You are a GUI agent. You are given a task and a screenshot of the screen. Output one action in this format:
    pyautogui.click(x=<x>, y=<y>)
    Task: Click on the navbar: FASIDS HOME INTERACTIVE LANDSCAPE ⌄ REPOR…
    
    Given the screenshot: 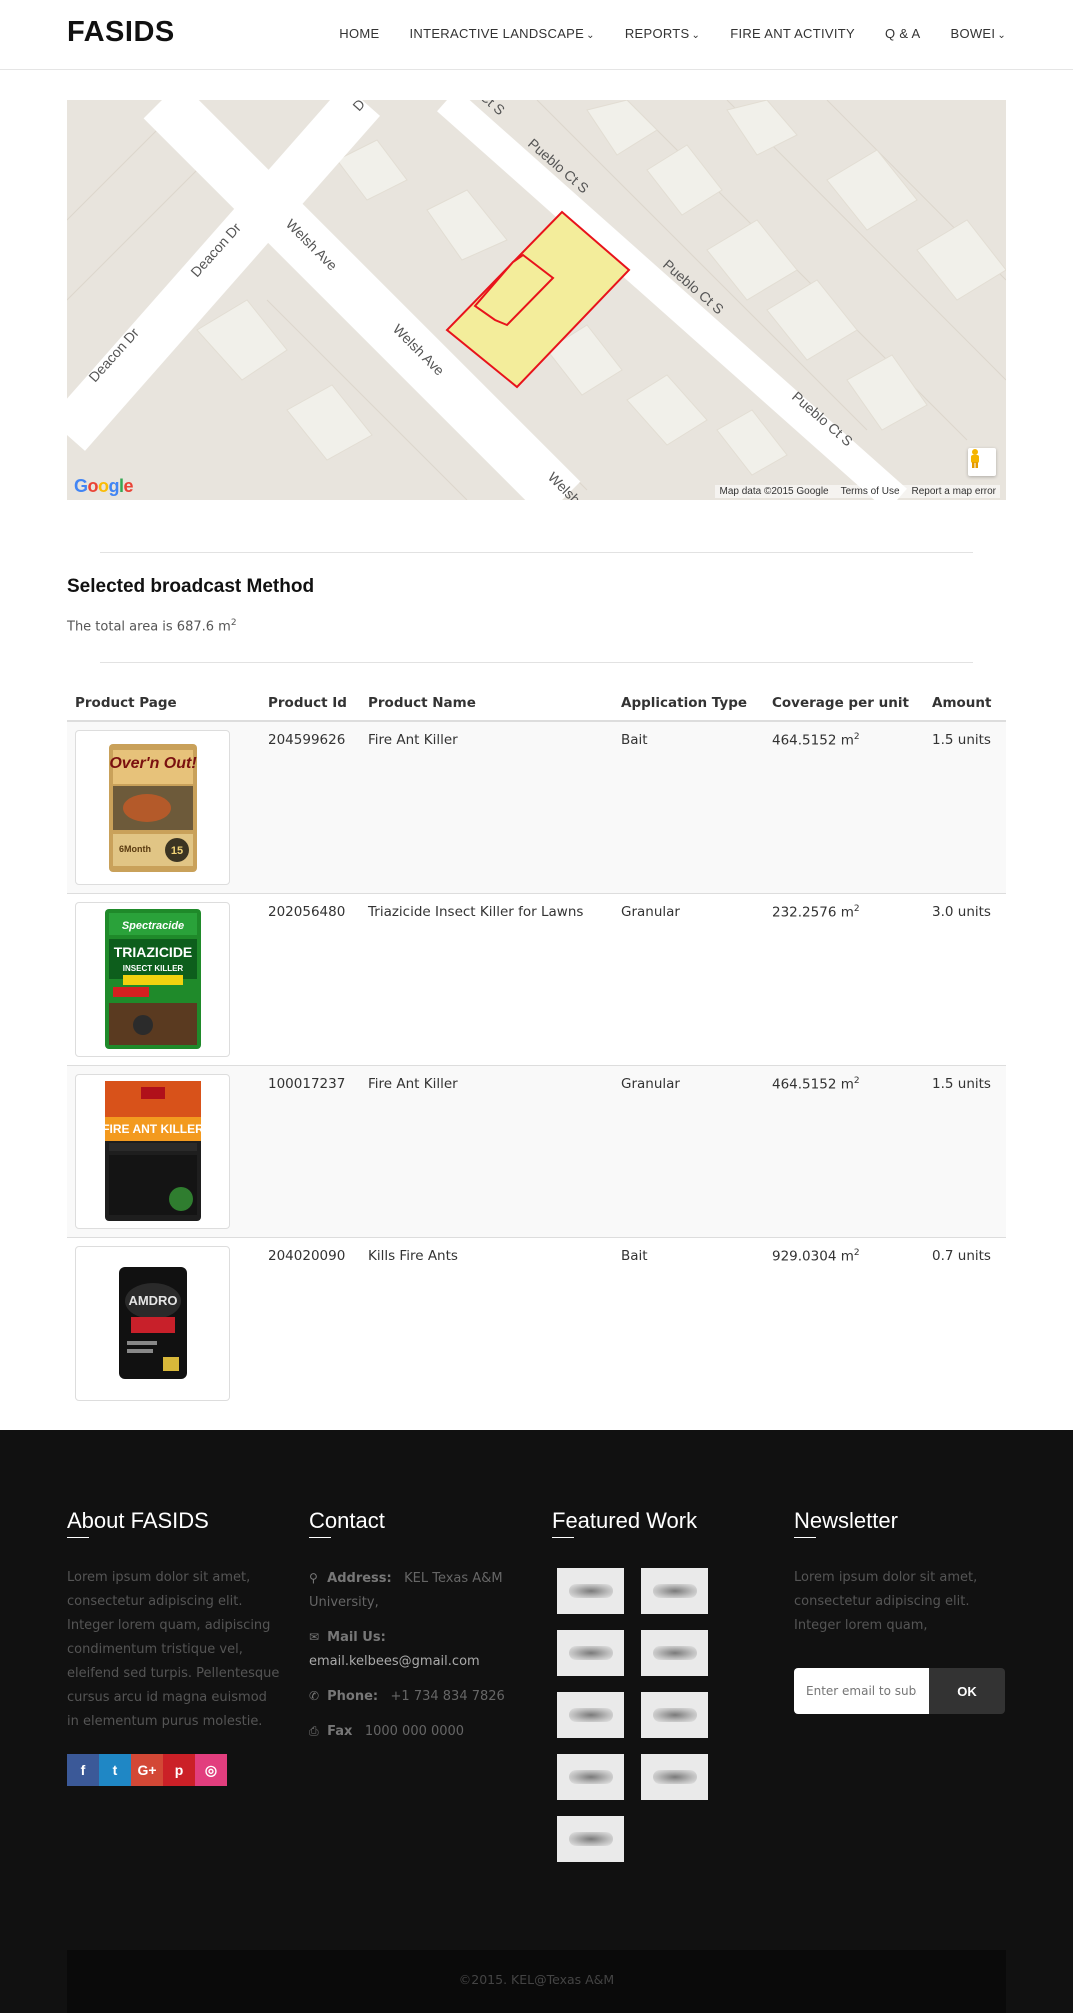 What is the action you would take?
    pyautogui.click(x=536, y=35)
    